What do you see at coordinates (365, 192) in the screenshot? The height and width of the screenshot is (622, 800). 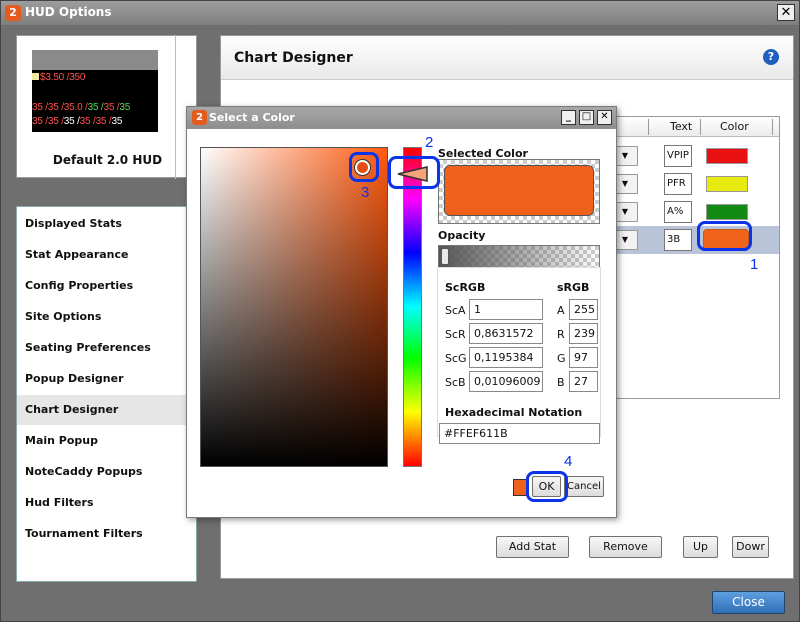 I see `annotation-number-3: 3` at bounding box center [365, 192].